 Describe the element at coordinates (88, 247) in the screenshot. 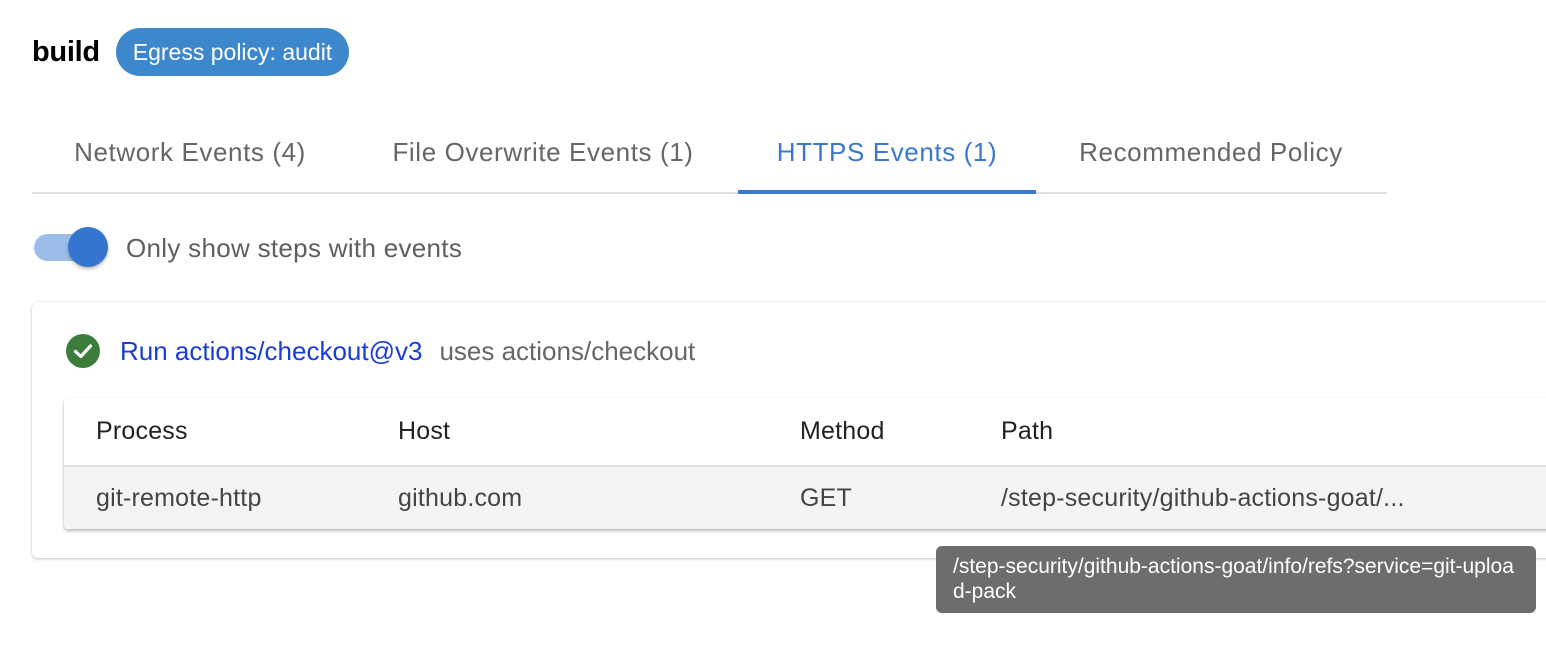

I see `switch-thumb` at that location.